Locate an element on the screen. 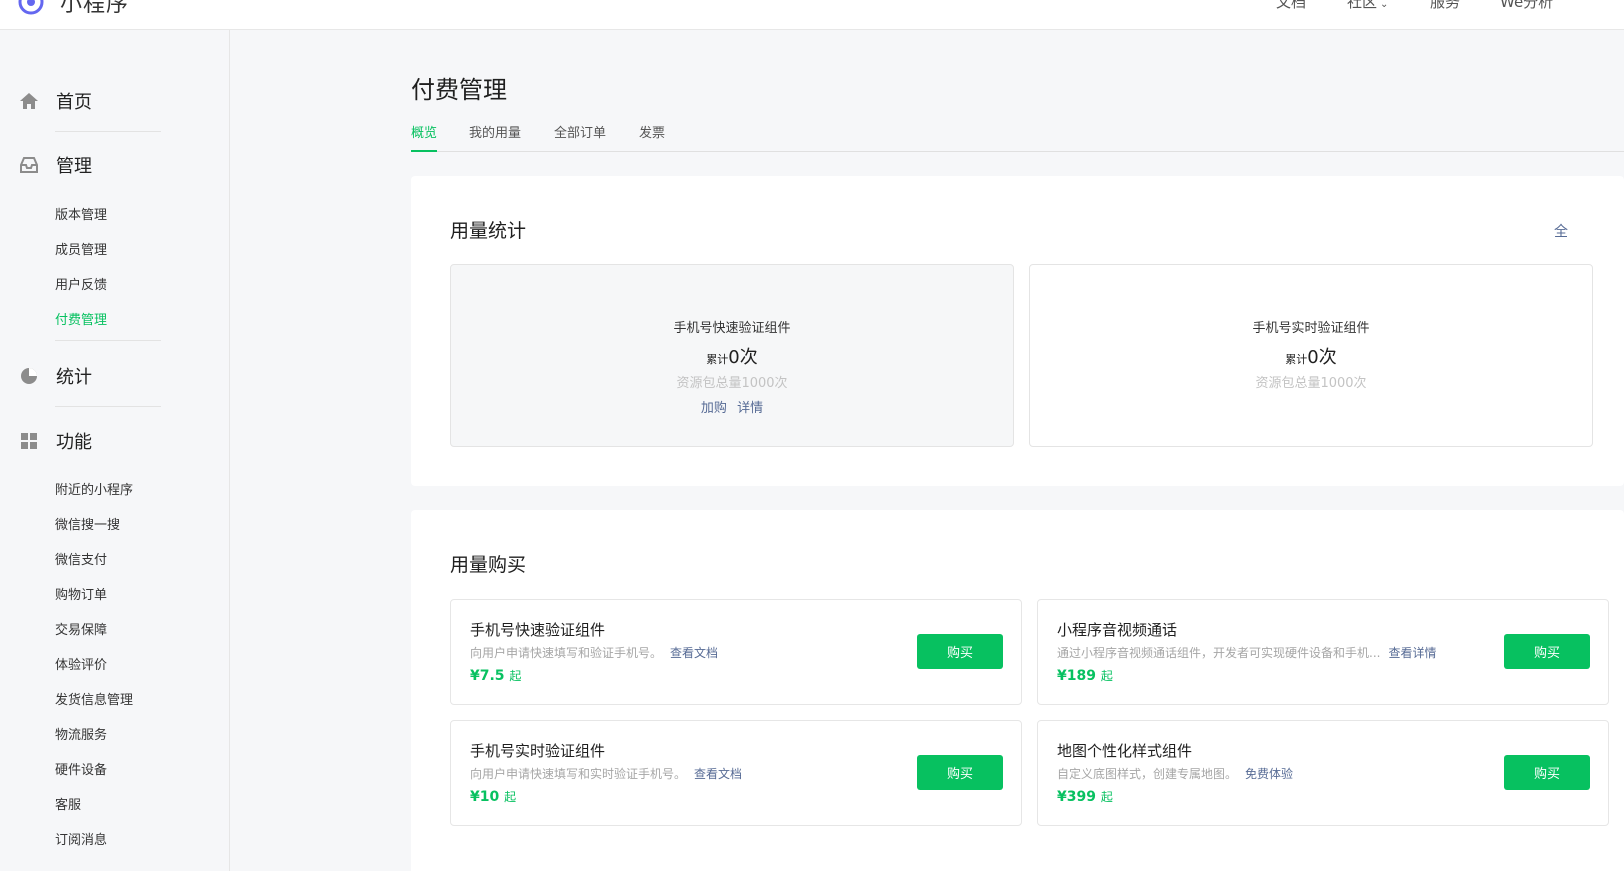 Image resolution: width=1624 pixels, height=871 pixels. purchase-item-map-style: 地图个性化样式组件 自定义底图样式，创建专属地图。 免费体验 ¥399 起 购买 is located at coordinates (1323, 773).